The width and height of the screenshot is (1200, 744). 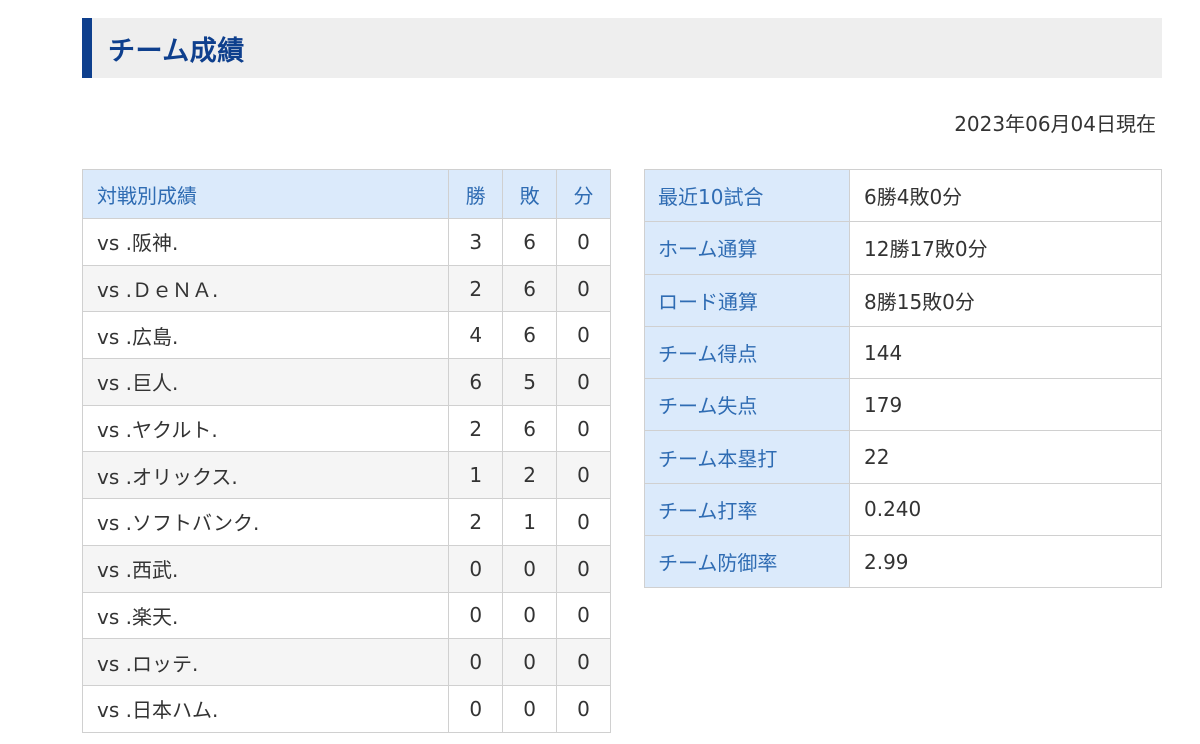 I want to click on table-row: vs .日本ハム. 0 0 0, so click(x=346, y=708).